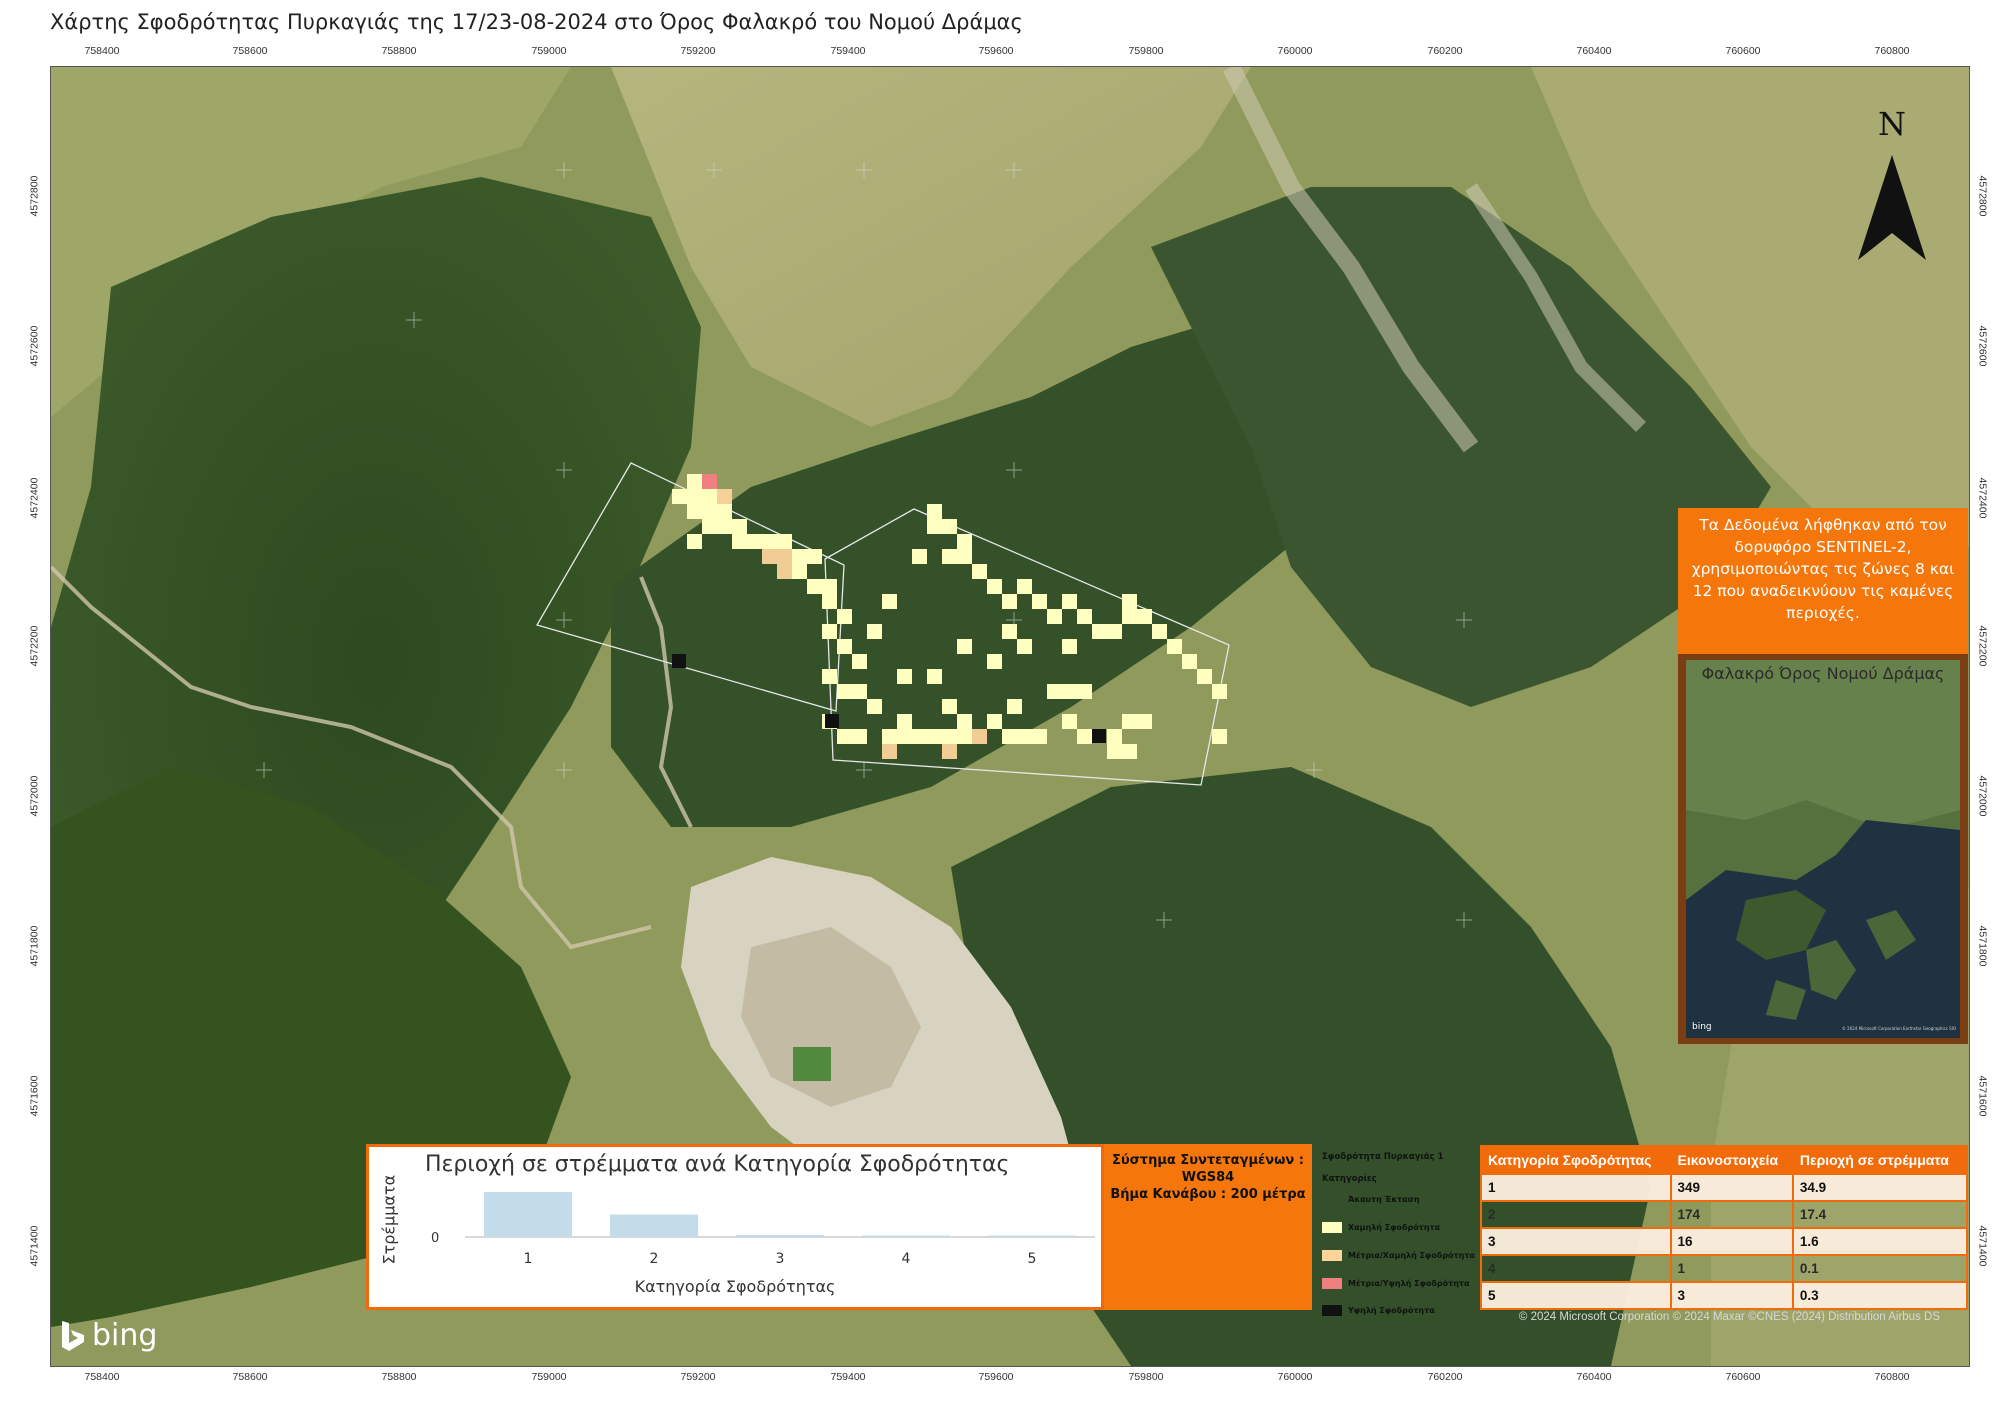 This screenshot has height=1414, width=2000. I want to click on y-tick-right: 4572600, so click(1982, 346).